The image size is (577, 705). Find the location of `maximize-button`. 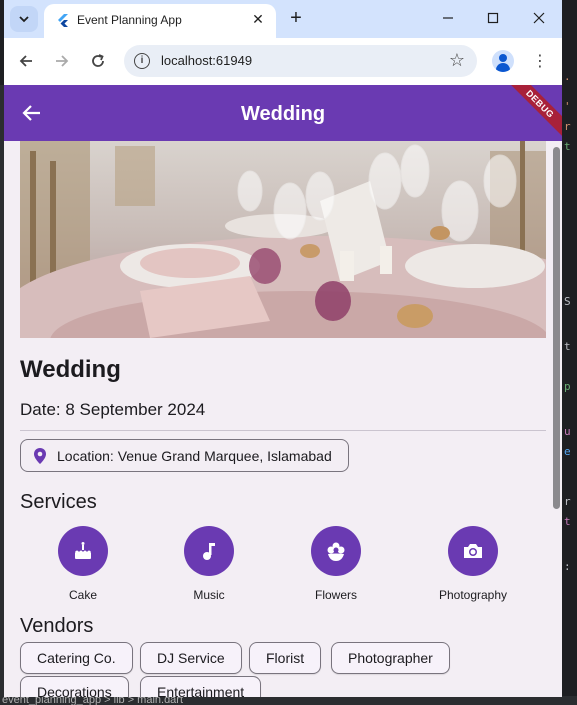

maximize-button is located at coordinates (493, 18).